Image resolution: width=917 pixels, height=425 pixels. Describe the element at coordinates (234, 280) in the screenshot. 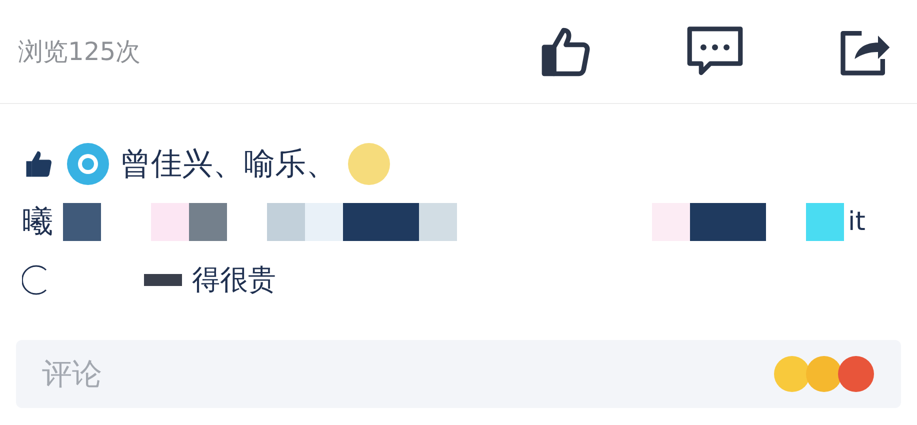

I see `liker-name: 得很贵` at that location.